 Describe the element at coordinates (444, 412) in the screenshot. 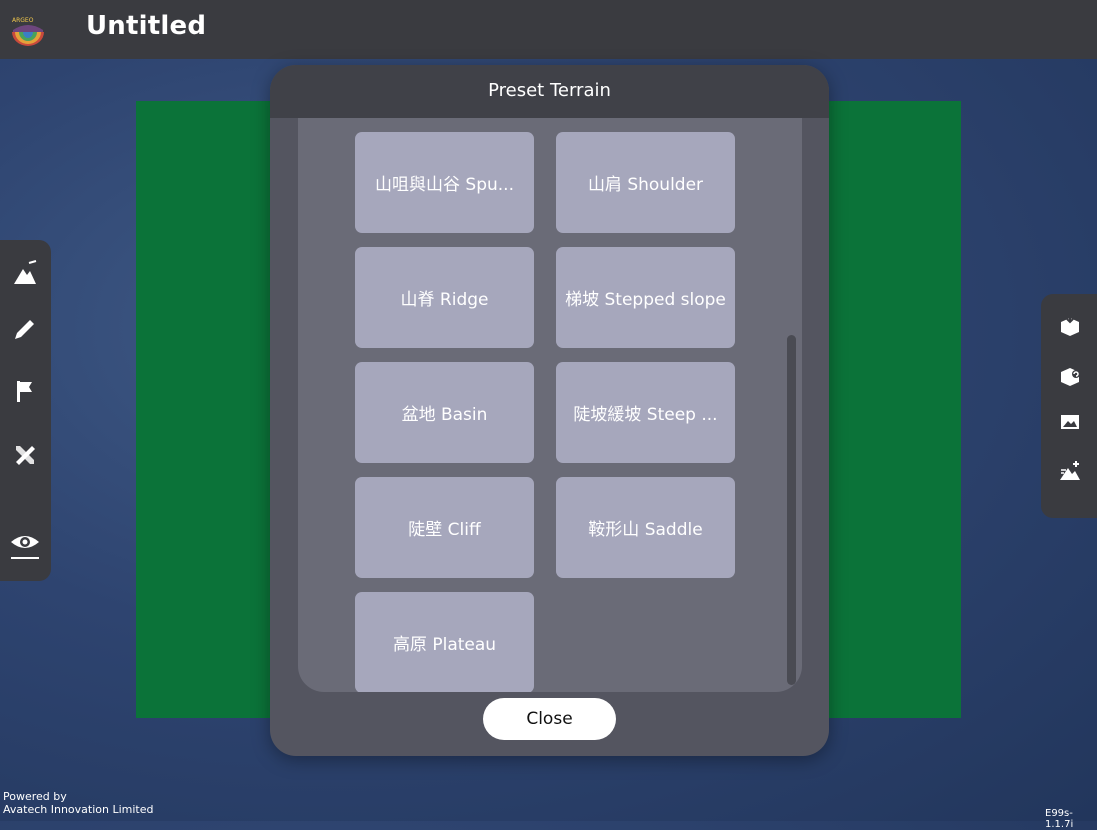

I see `preset-tile-basin: 盆地 Basin` at that location.